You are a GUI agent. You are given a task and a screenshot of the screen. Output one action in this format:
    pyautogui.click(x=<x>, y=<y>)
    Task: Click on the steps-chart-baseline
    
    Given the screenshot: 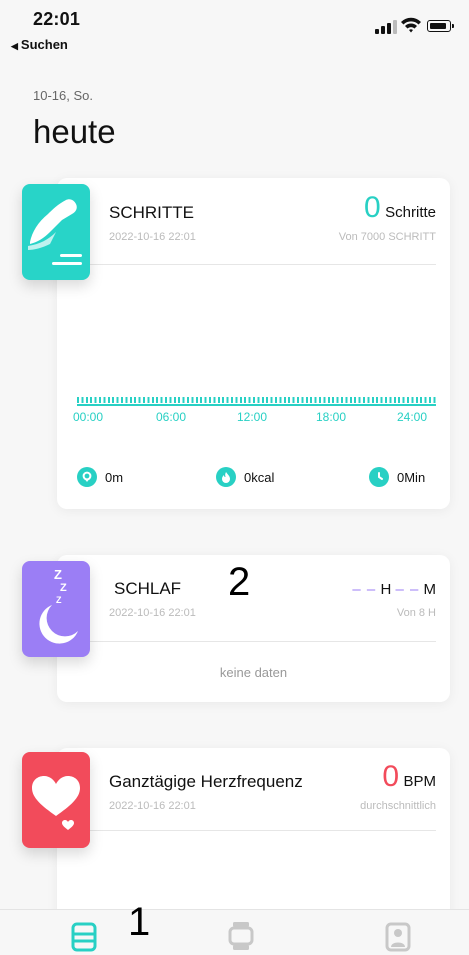 What is the action you would take?
    pyautogui.click(x=256, y=405)
    